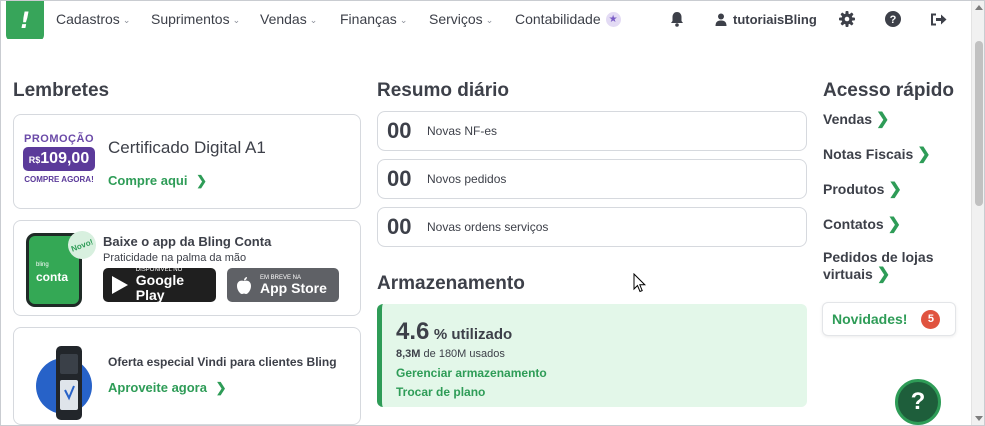 The width and height of the screenshot is (985, 426). What do you see at coordinates (639, 283) in the screenshot?
I see `mouse-cursor-icon` at bounding box center [639, 283].